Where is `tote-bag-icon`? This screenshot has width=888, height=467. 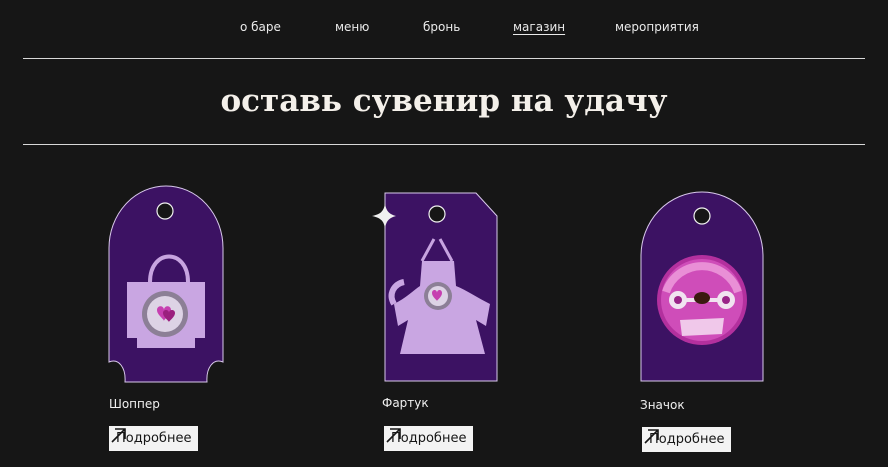
tote-bag-icon is located at coordinates (166, 301).